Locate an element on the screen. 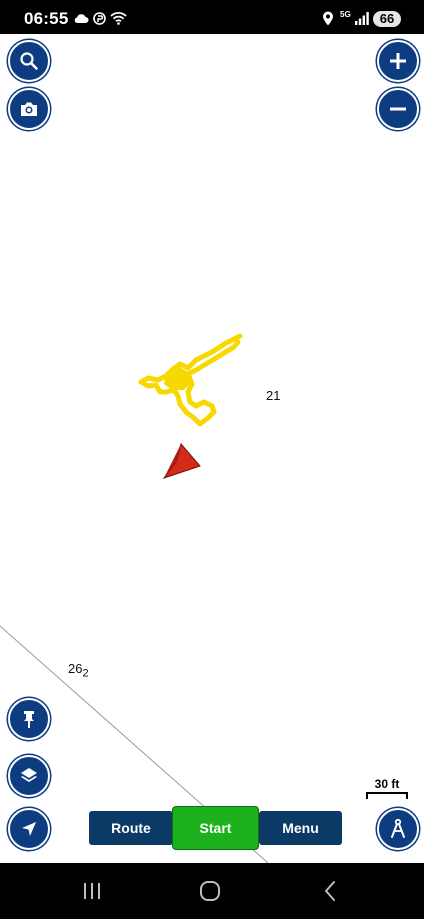  home-button is located at coordinates (210, 891).